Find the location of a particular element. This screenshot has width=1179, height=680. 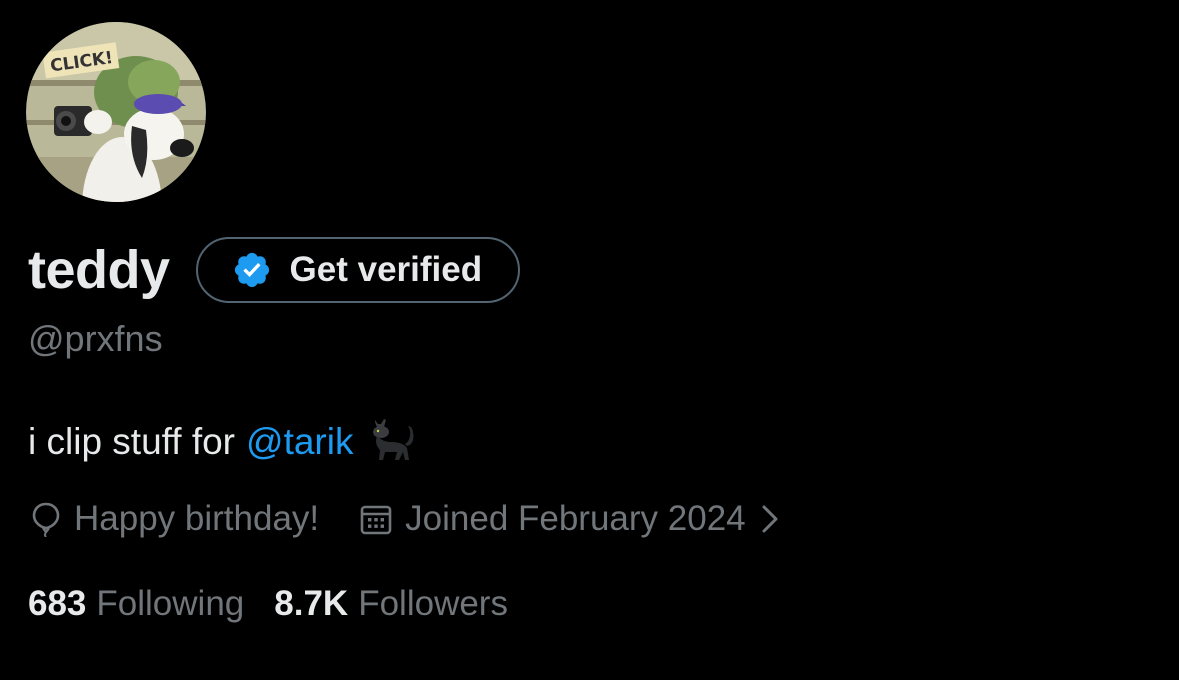

following-label: Following is located at coordinates (170, 603).